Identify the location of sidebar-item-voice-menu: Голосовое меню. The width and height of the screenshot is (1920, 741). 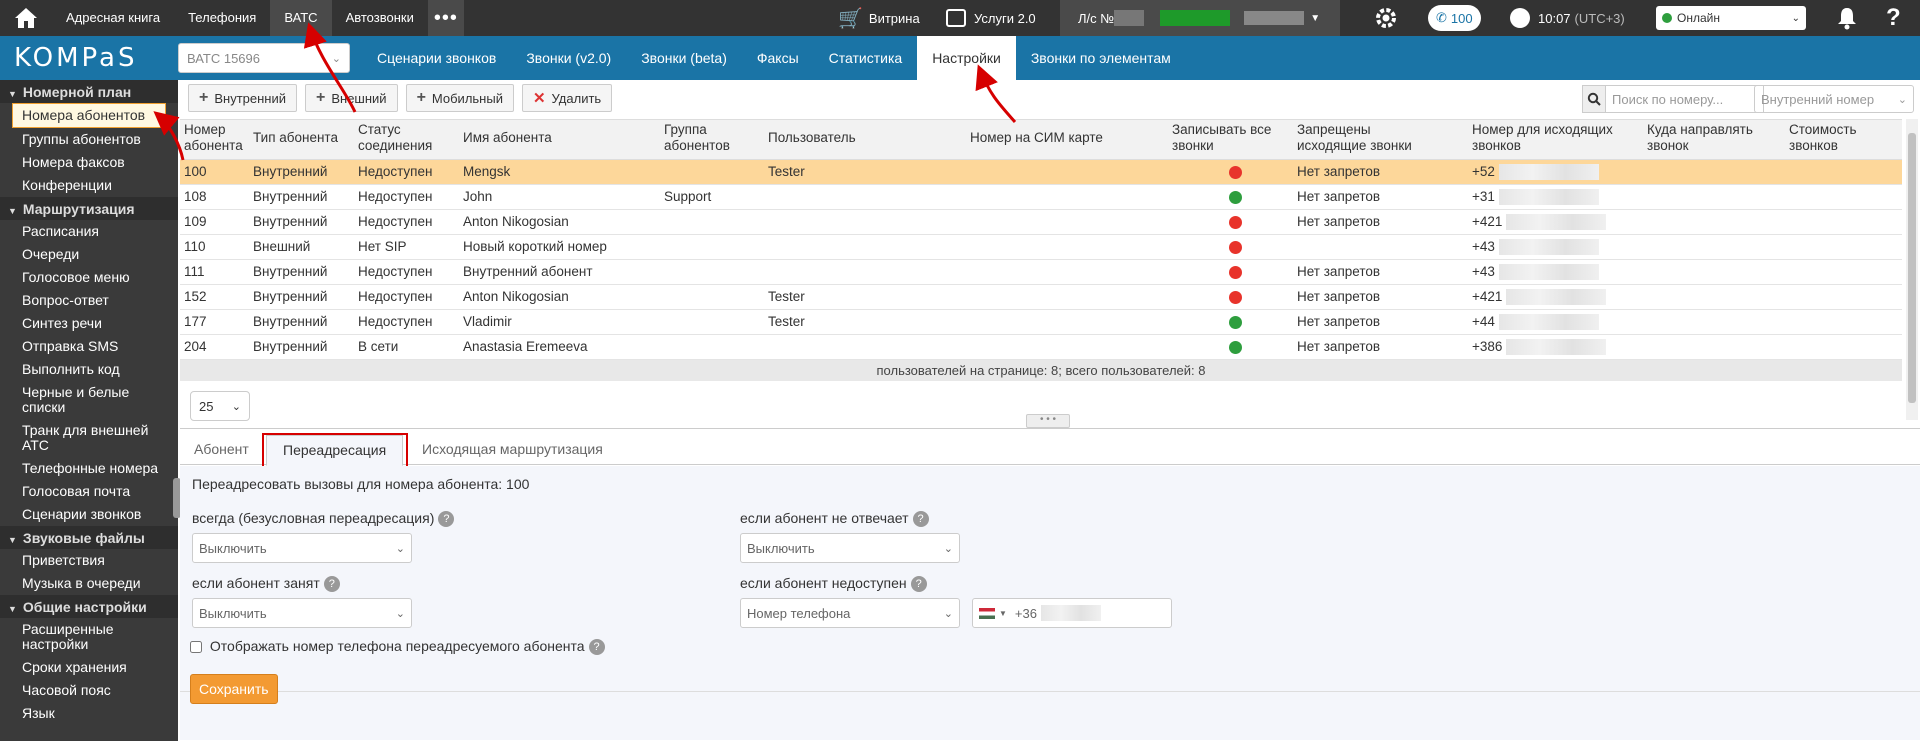
(89, 277).